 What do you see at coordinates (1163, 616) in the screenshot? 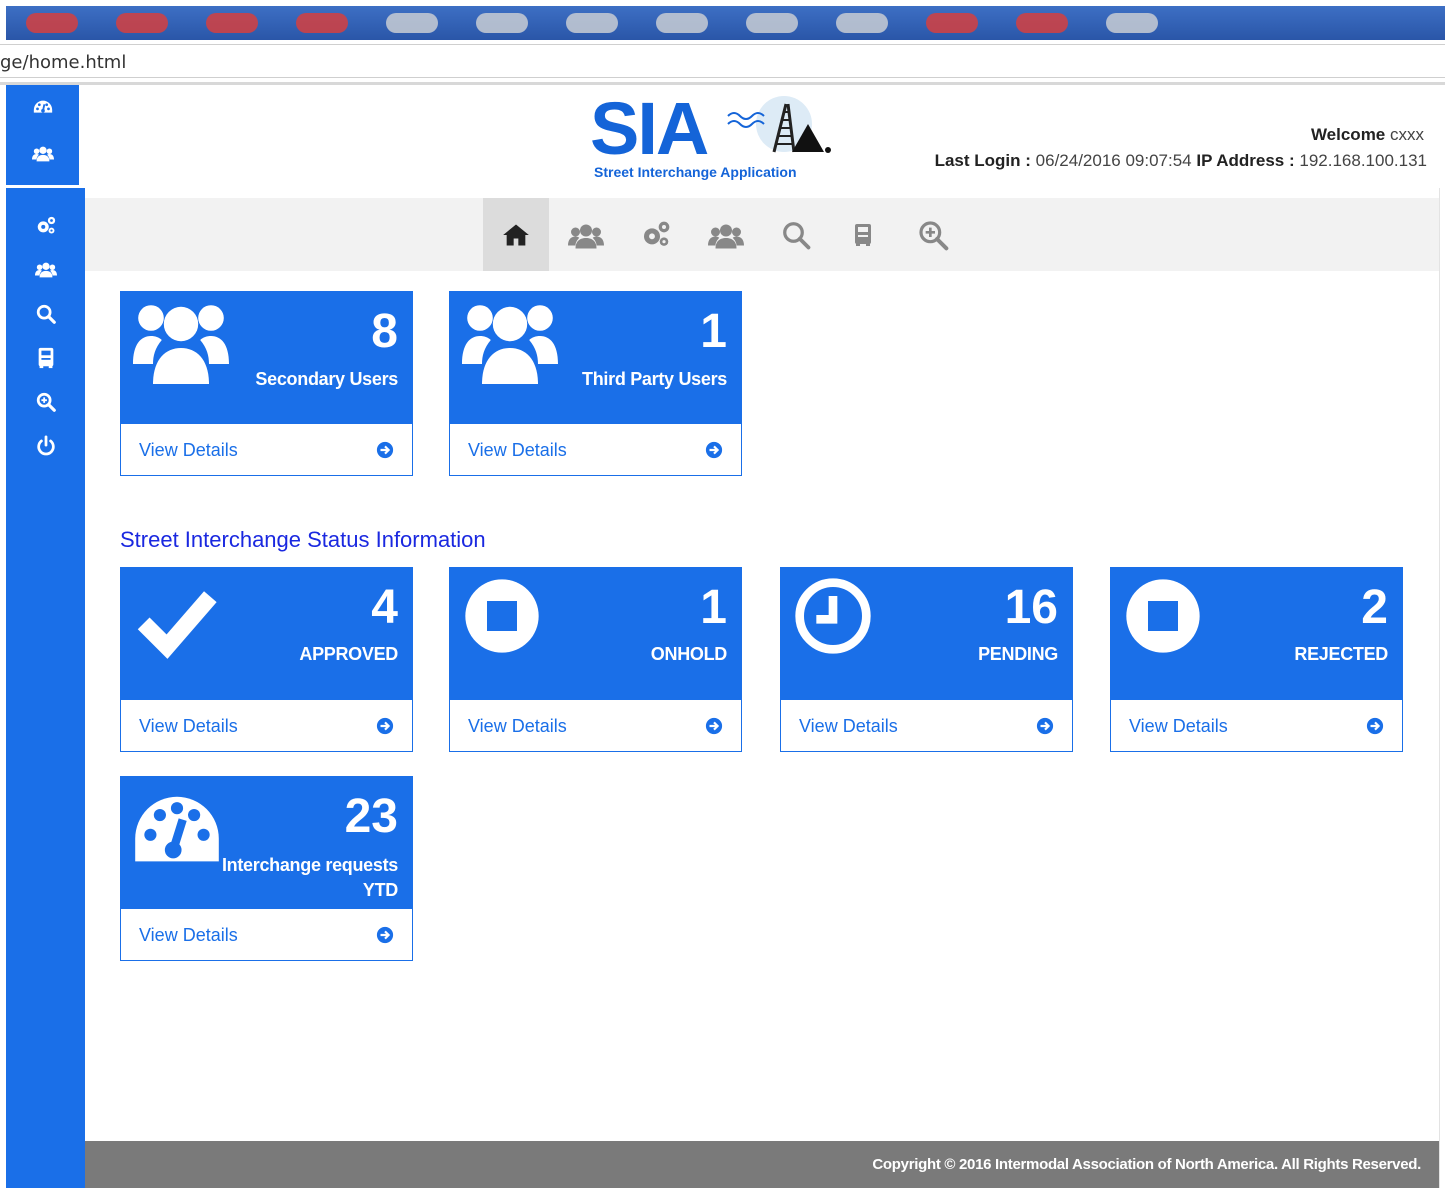
I see `stop-circle-icon` at bounding box center [1163, 616].